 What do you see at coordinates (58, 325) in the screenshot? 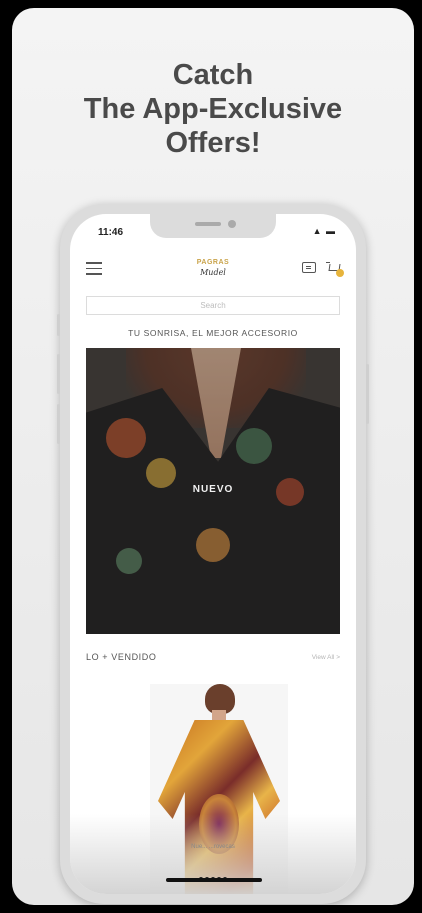
I see `mute-switch` at bounding box center [58, 325].